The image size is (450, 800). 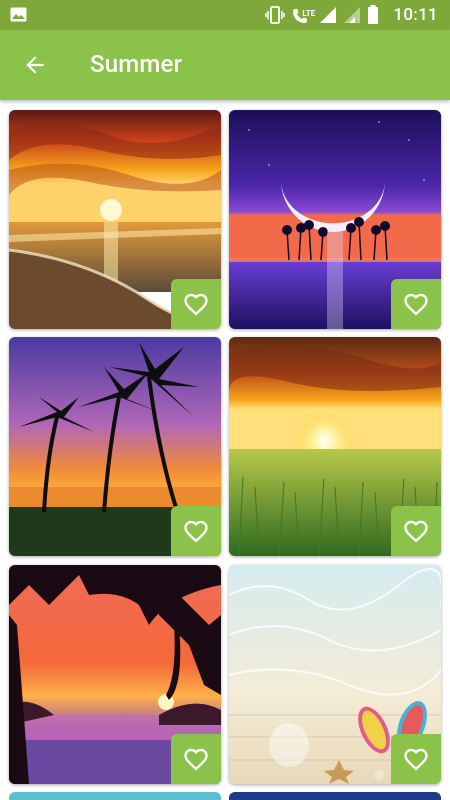 I want to click on clock: 10:11, so click(x=415, y=15).